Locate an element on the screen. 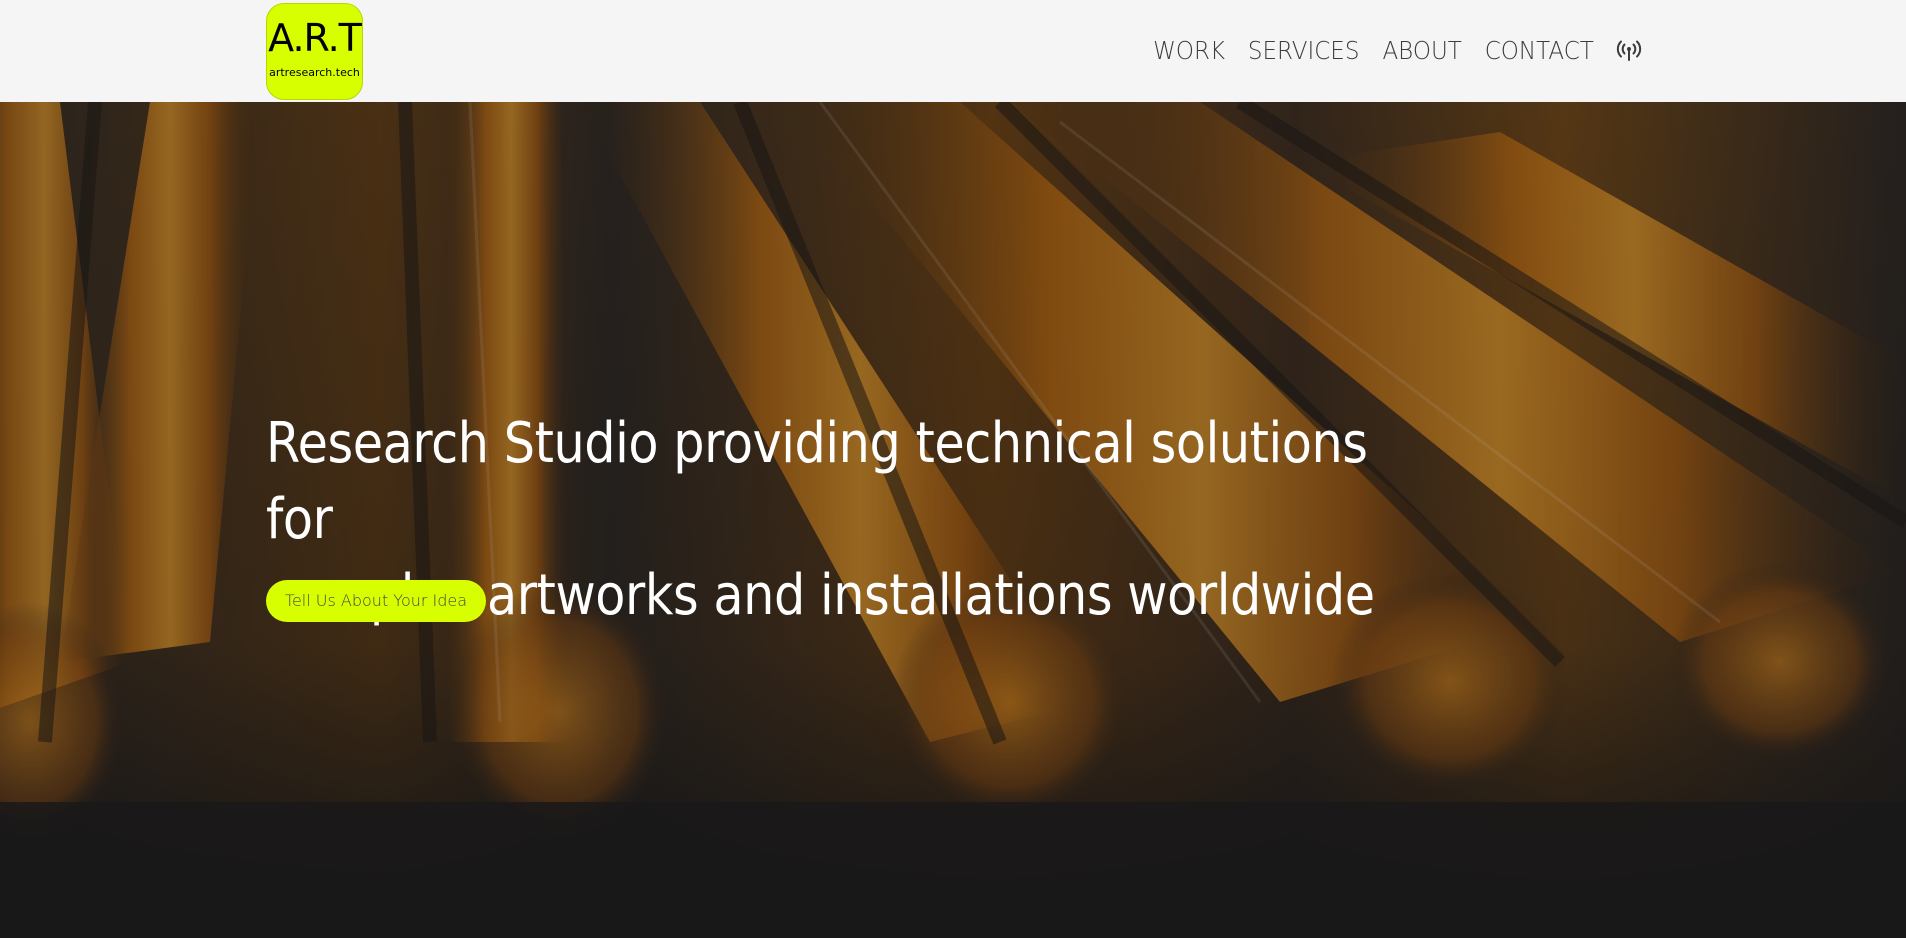 The width and height of the screenshot is (1906, 938). logo-domain: artresearch.tech is located at coordinates (314, 72).